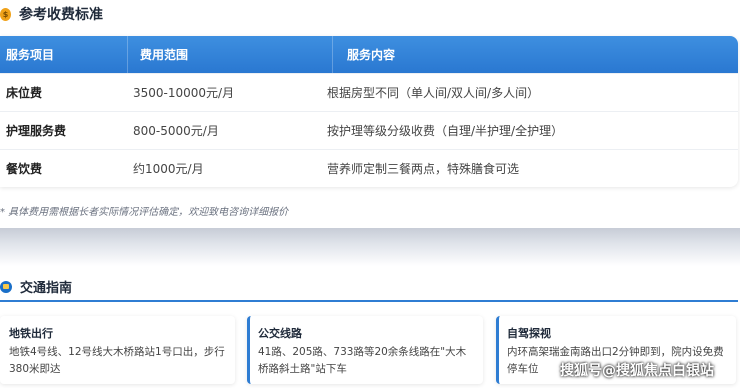 The height and width of the screenshot is (388, 740). What do you see at coordinates (370, 247) in the screenshot?
I see `section-divider-band` at bounding box center [370, 247].